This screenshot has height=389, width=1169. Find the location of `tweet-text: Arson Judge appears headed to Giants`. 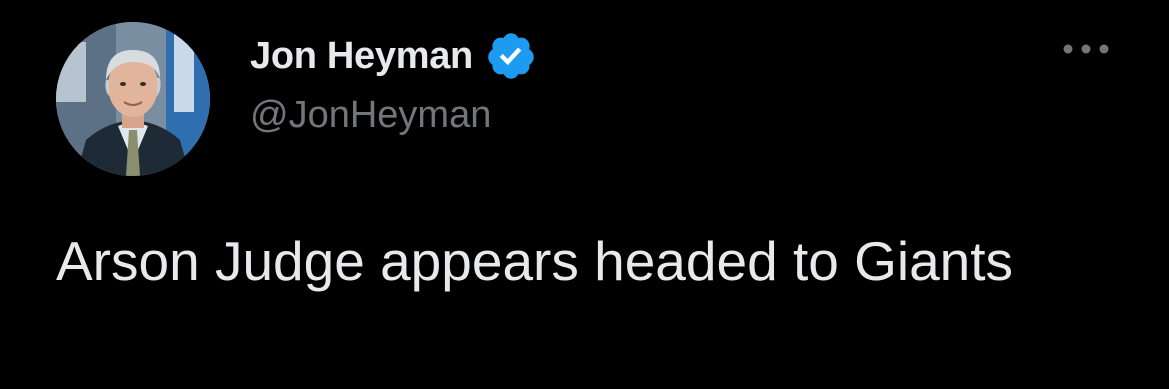

tweet-text: Arson Judge appears headed to Giants is located at coordinates (535, 261).